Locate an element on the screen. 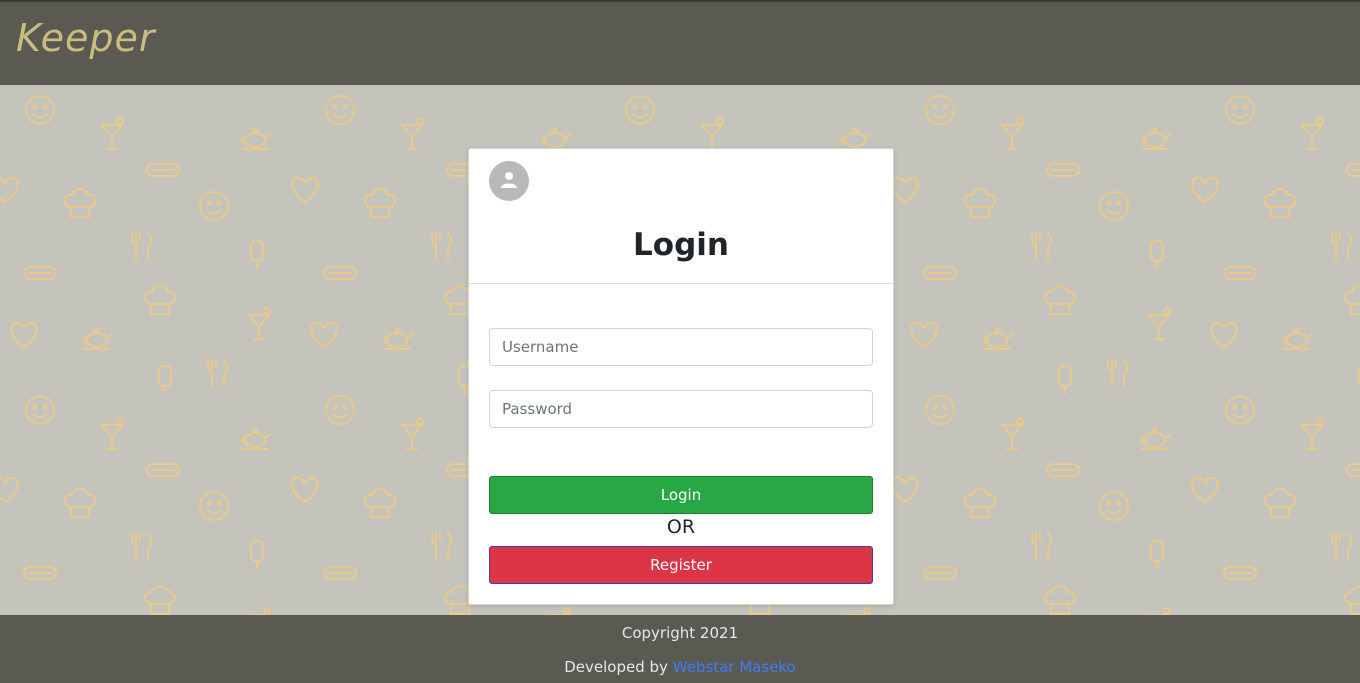 This screenshot has height=683, width=1360. top-navbar: Keeper is located at coordinates (680, 42).